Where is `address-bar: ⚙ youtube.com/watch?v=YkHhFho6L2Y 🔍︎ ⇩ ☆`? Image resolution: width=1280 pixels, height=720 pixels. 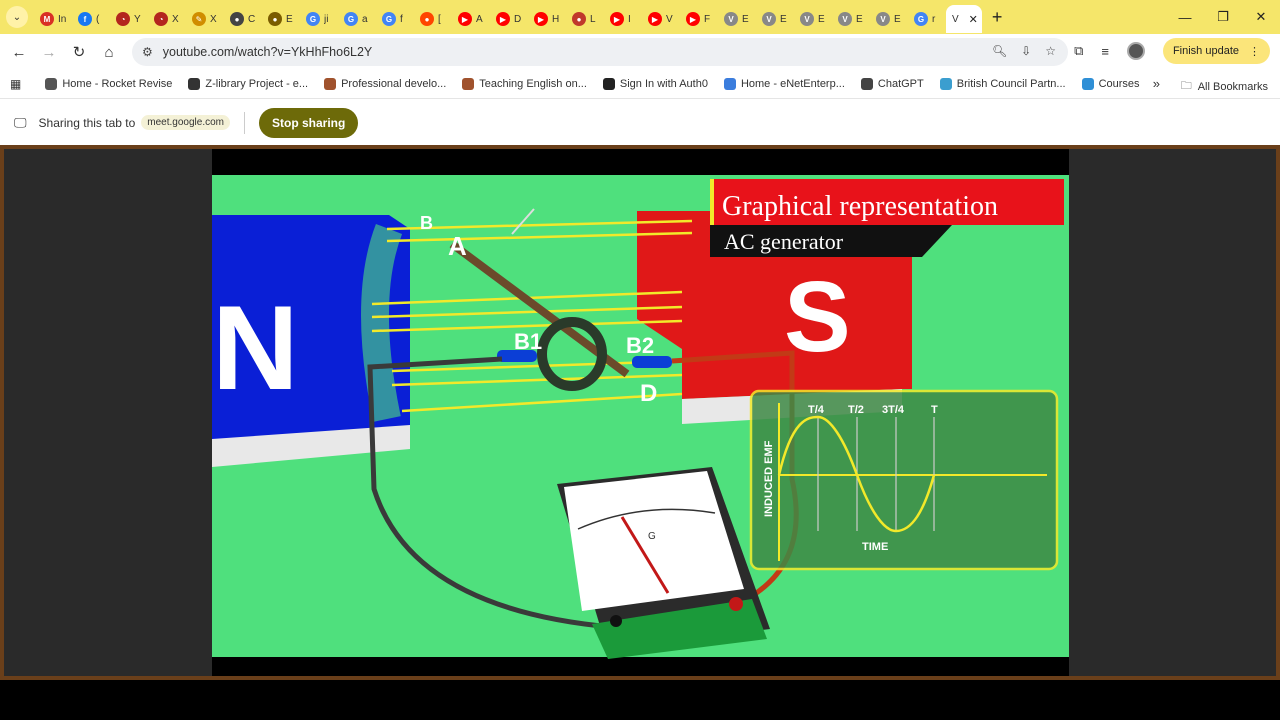 address-bar: ⚙ youtube.com/watch?v=YkHhFho6L2Y 🔍︎ ⇩ ☆ is located at coordinates (600, 52).